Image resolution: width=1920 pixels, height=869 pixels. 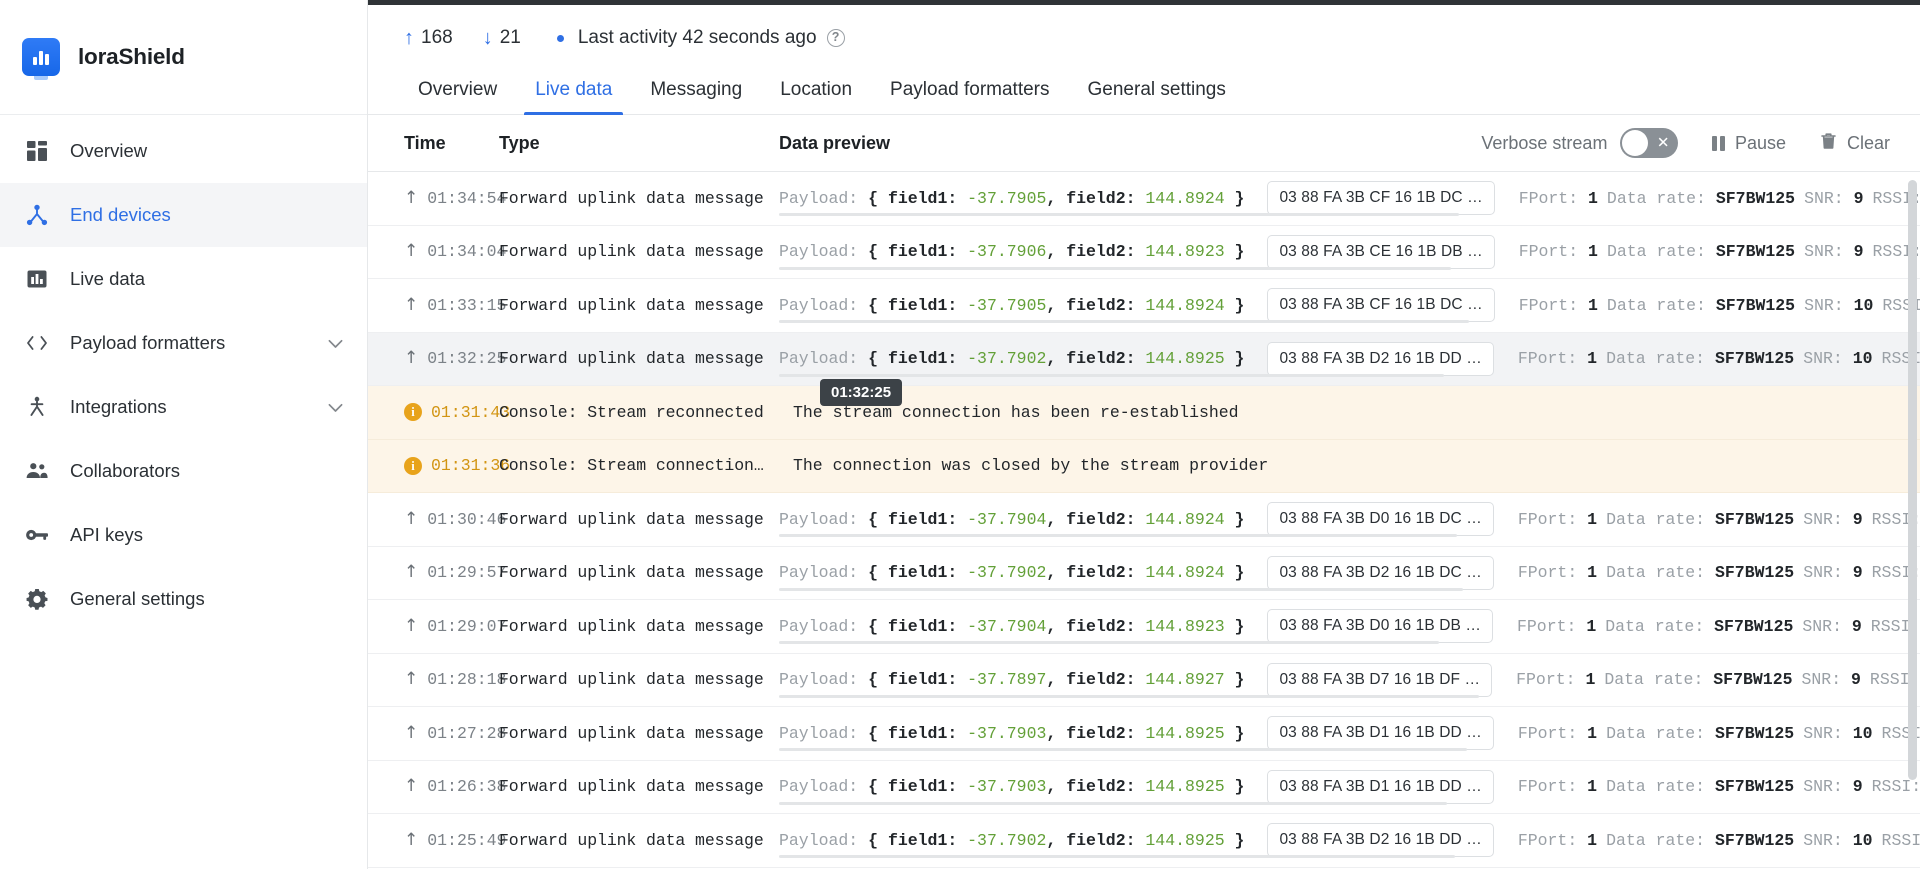 I want to click on trash-icon, so click(x=1828, y=143).